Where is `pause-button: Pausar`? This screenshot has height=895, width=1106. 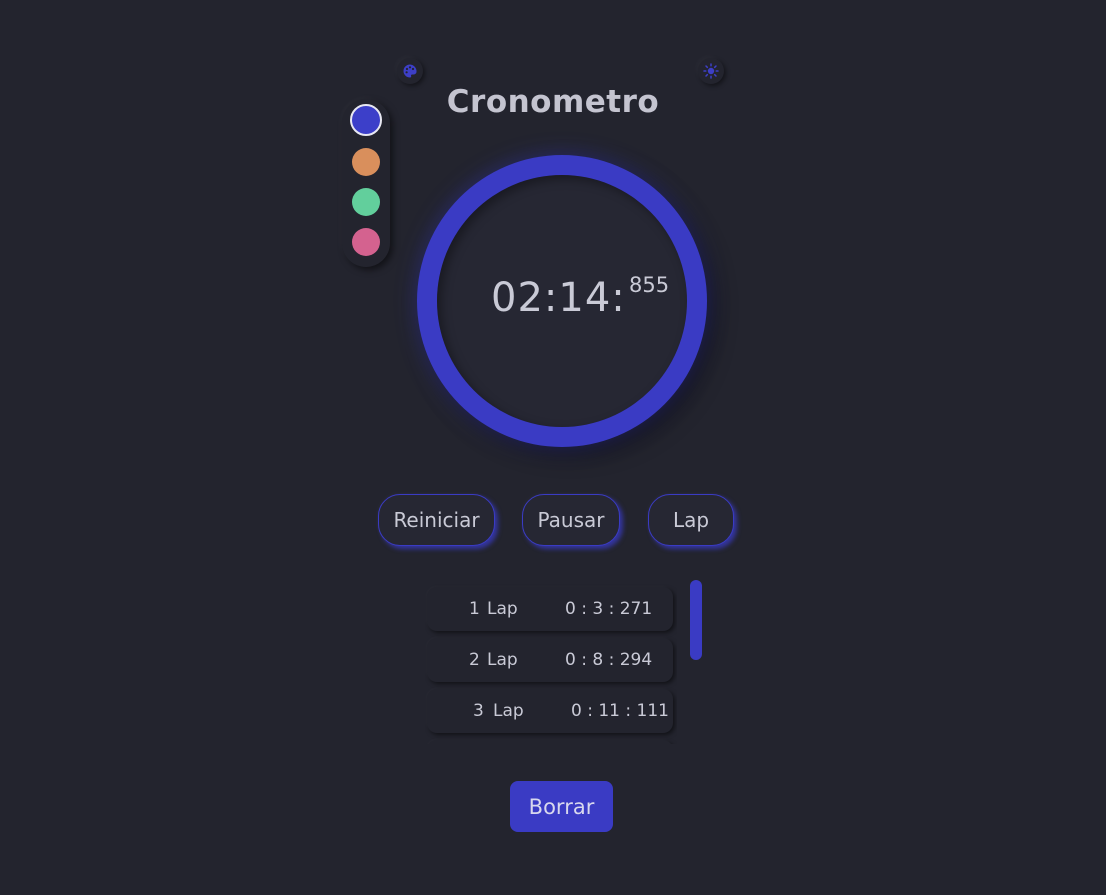
pause-button: Pausar is located at coordinates (571, 520).